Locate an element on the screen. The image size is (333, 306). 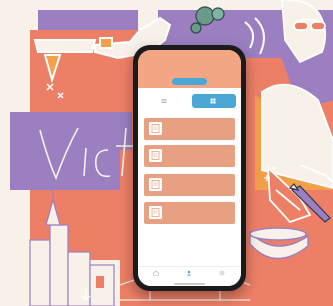
toggle-option-left is located at coordinates (165, 101).